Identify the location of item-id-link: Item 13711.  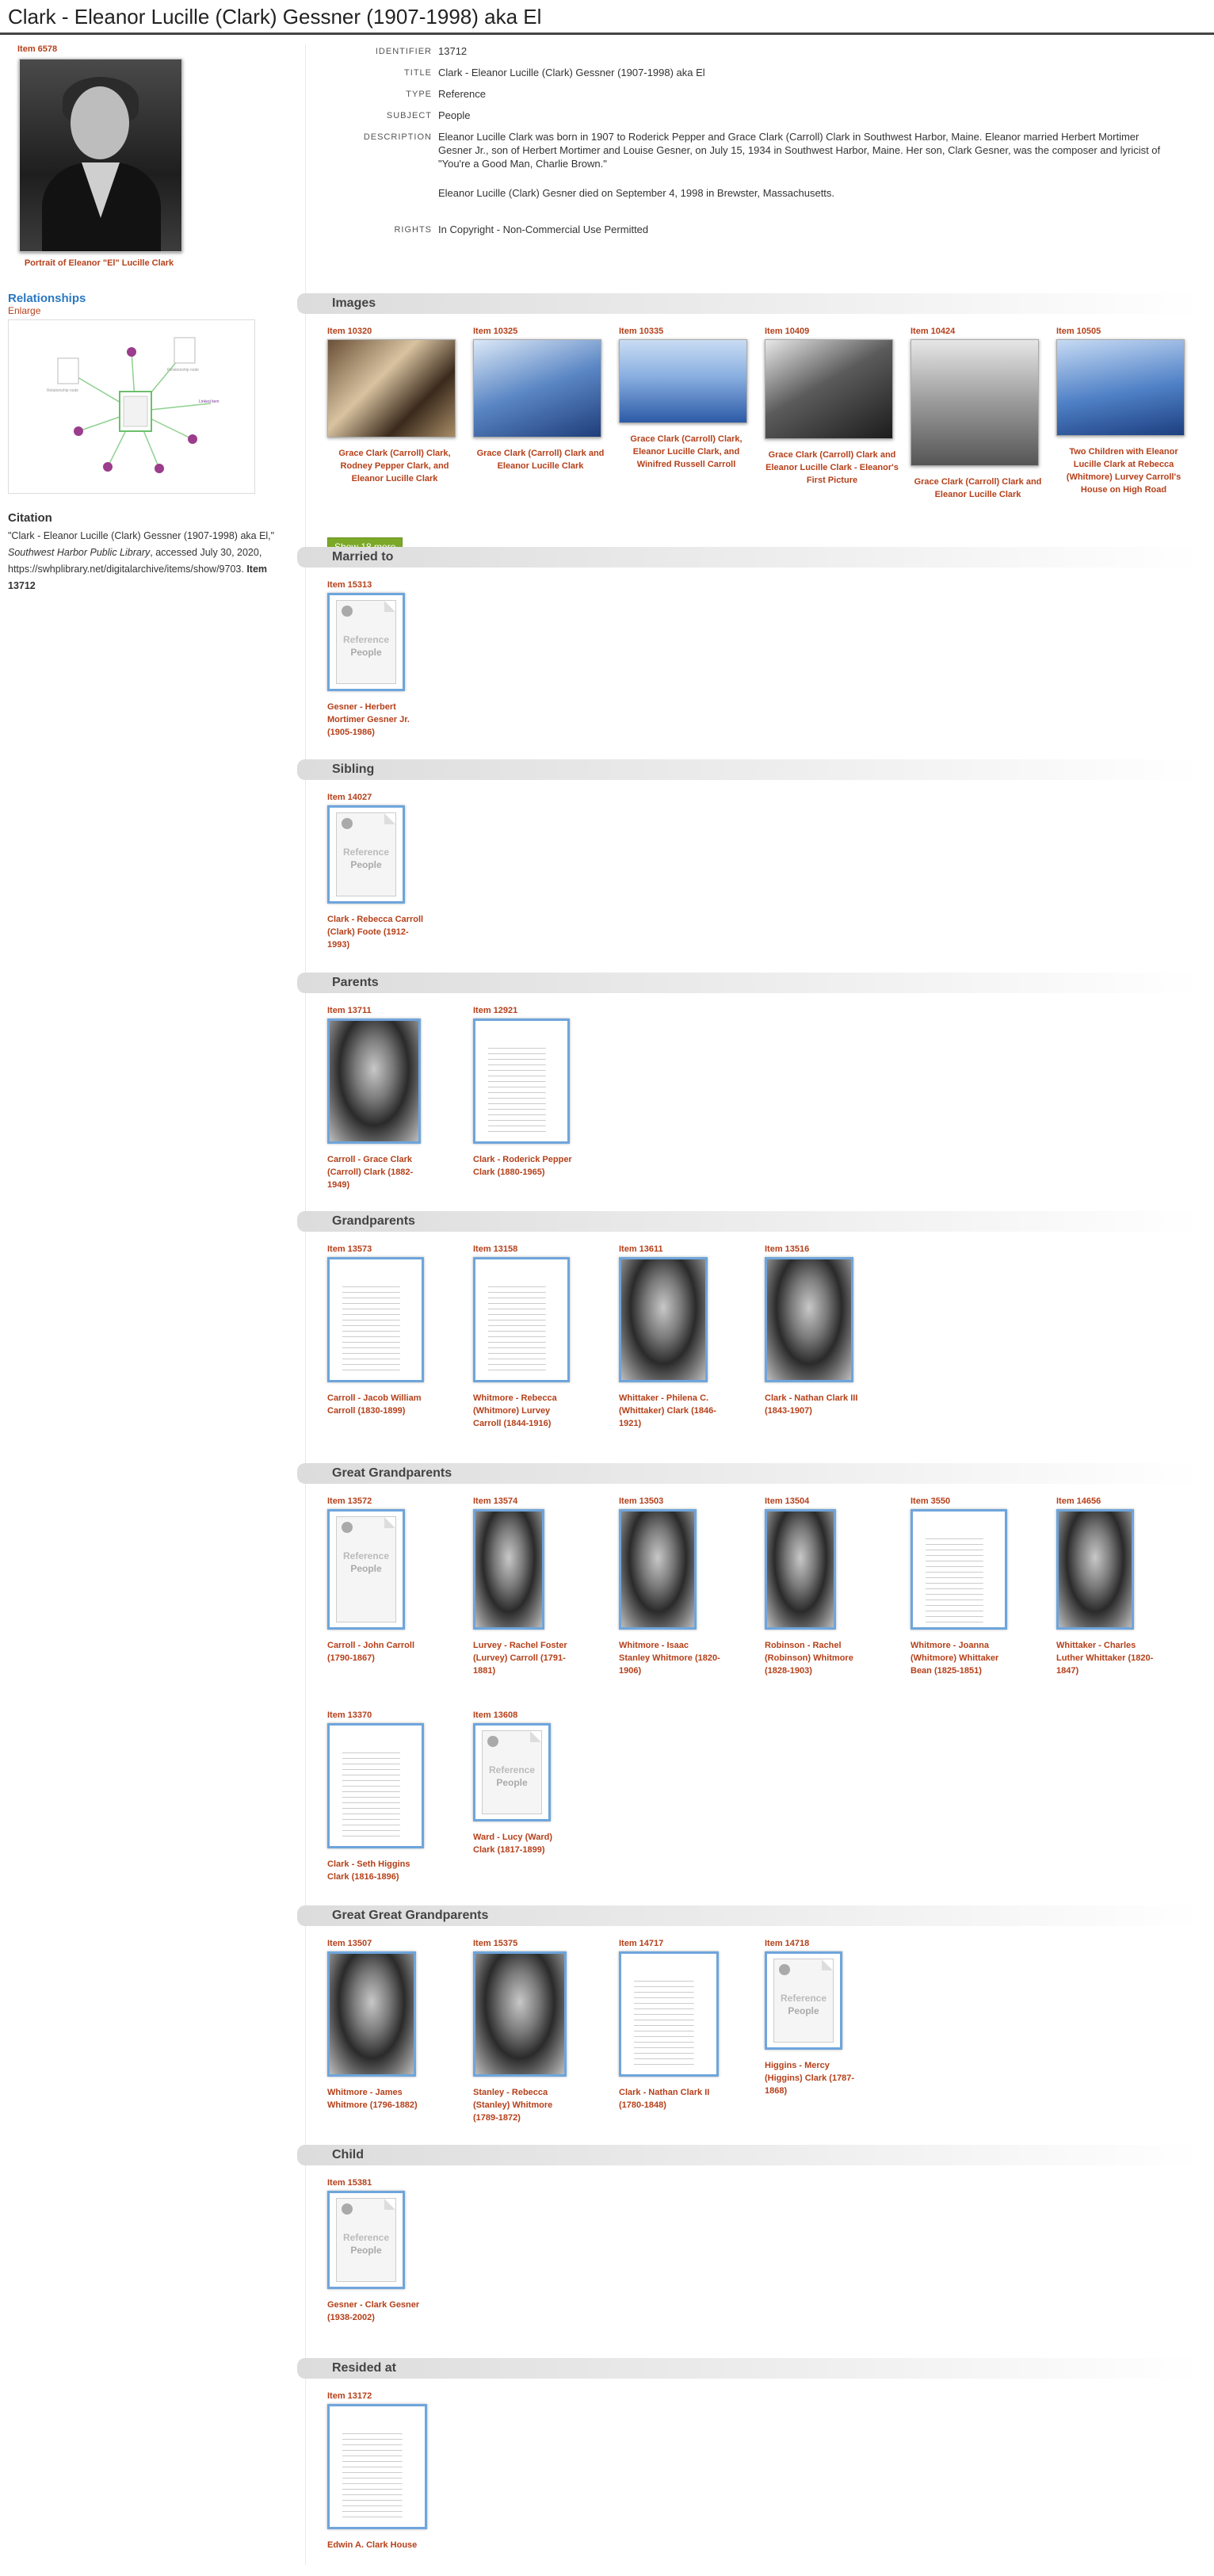
(394, 1011).